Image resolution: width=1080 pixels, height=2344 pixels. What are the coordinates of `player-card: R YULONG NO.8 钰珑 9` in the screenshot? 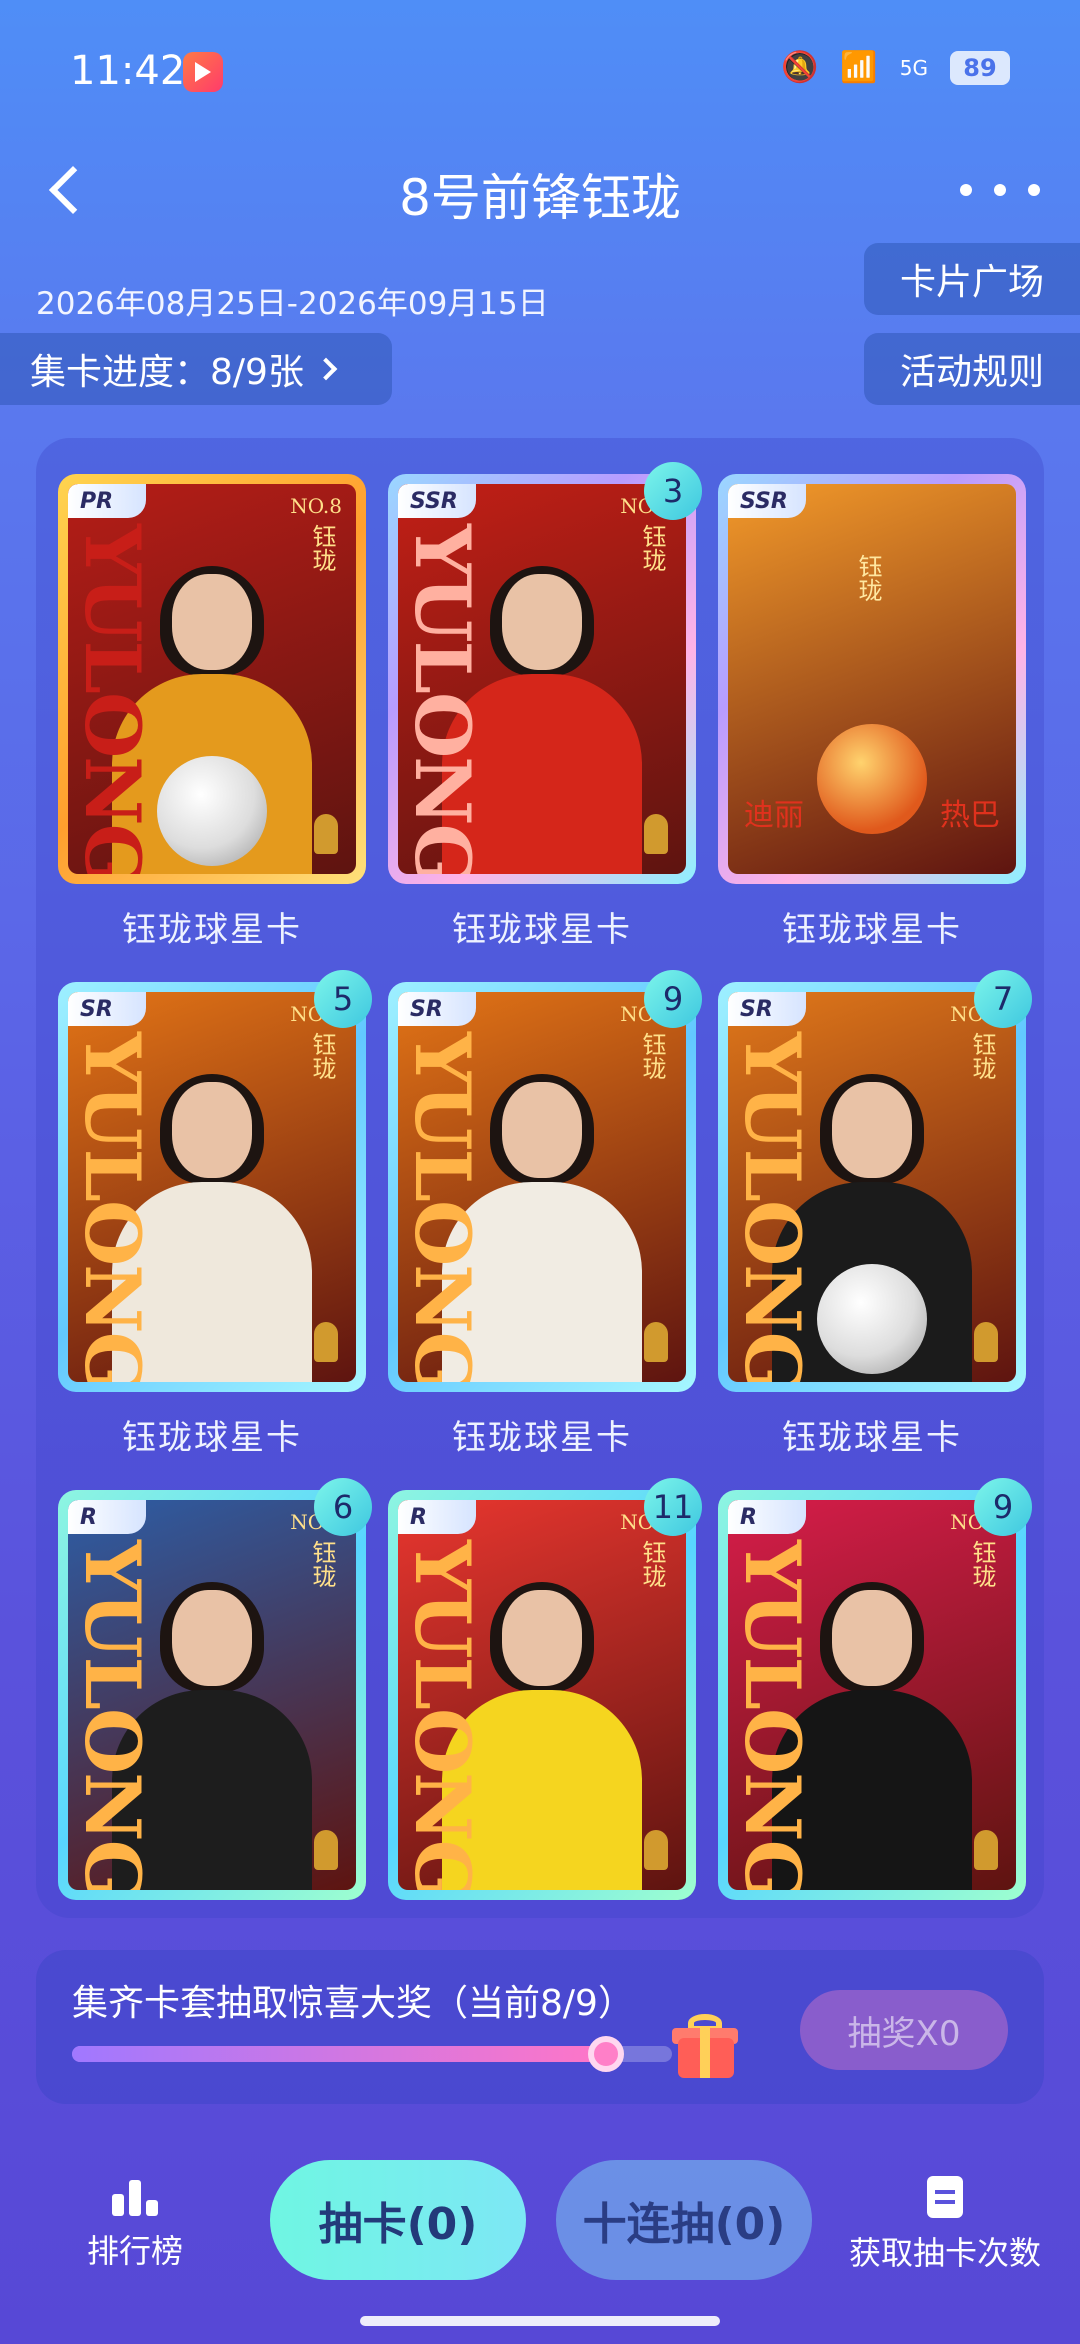 It's located at (875, 1689).